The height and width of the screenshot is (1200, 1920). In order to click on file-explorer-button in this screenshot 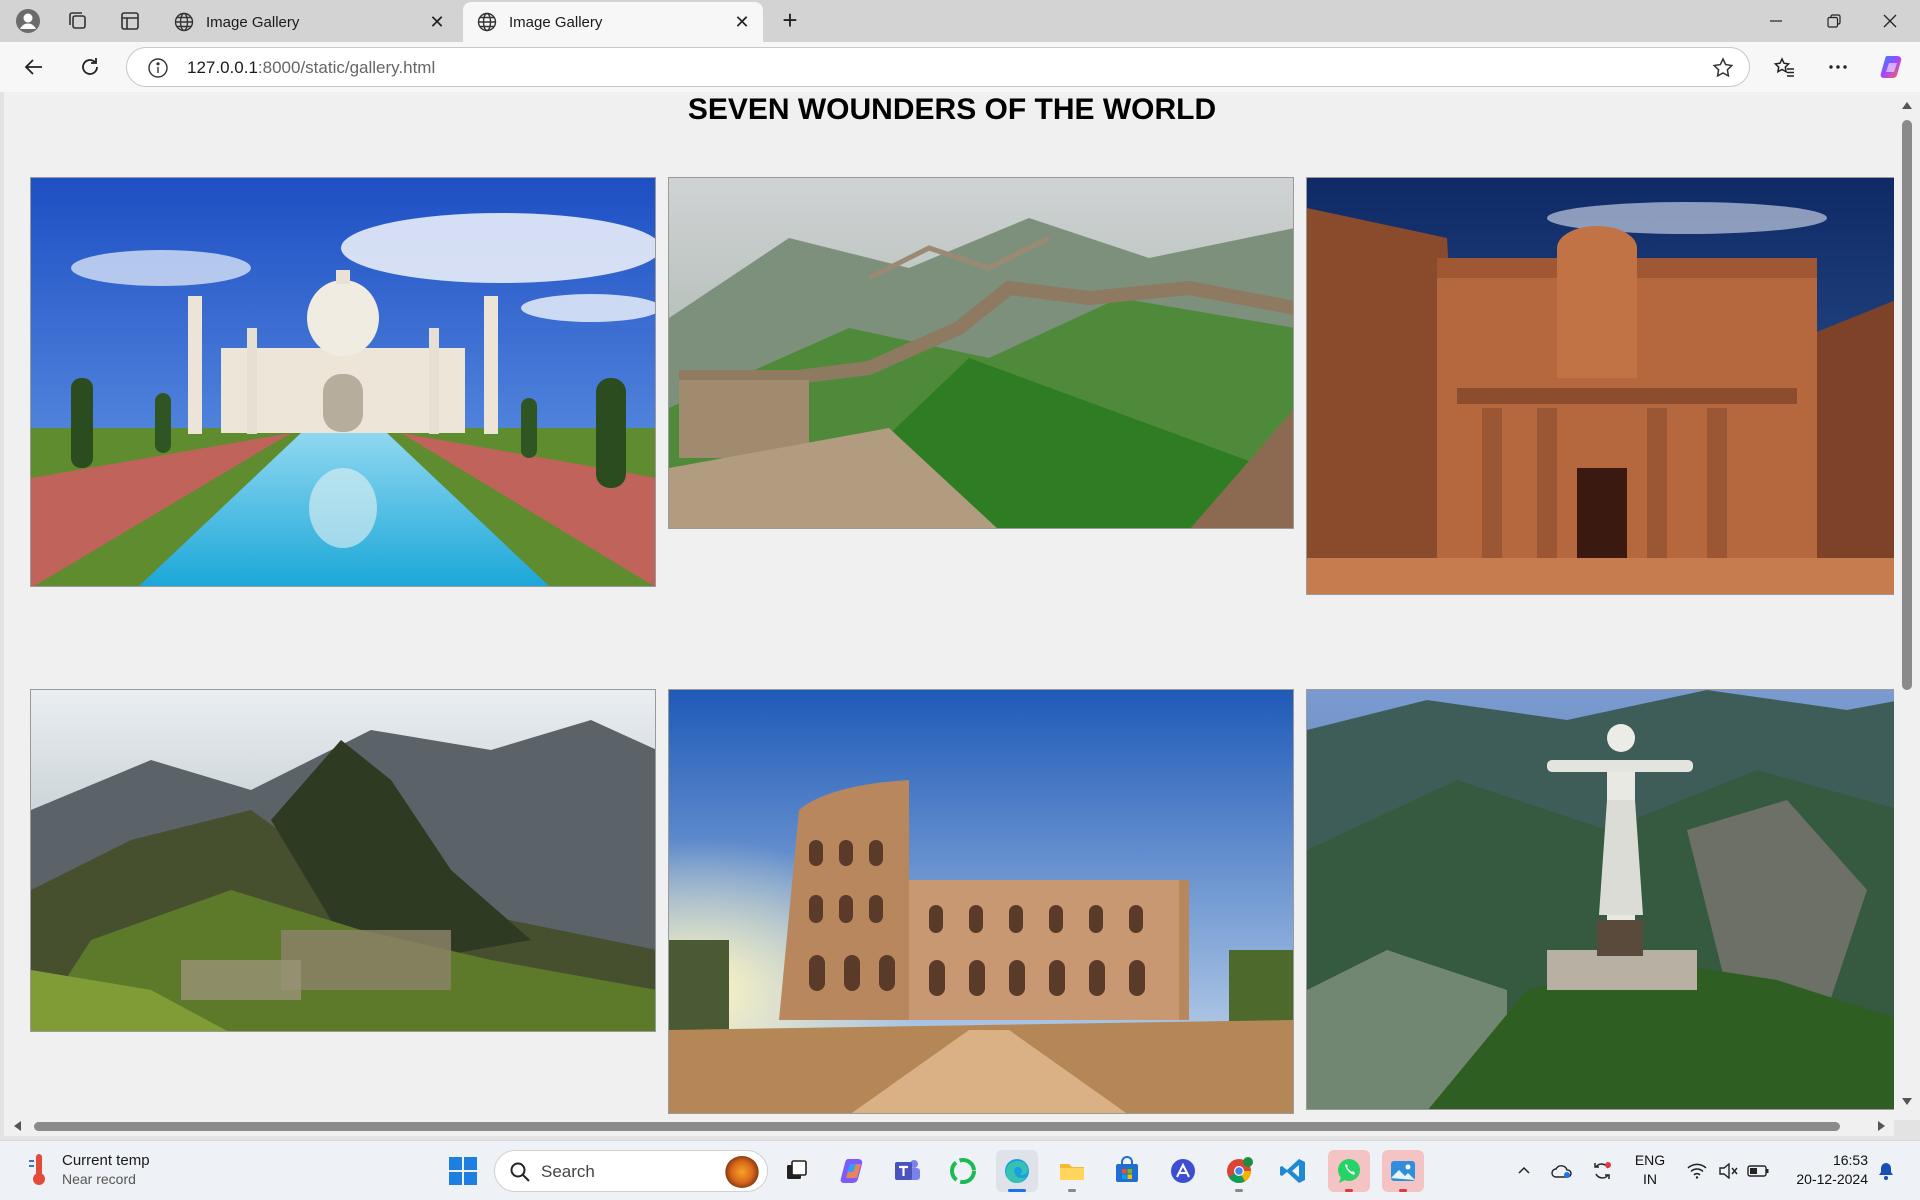, I will do `click(1072, 1171)`.